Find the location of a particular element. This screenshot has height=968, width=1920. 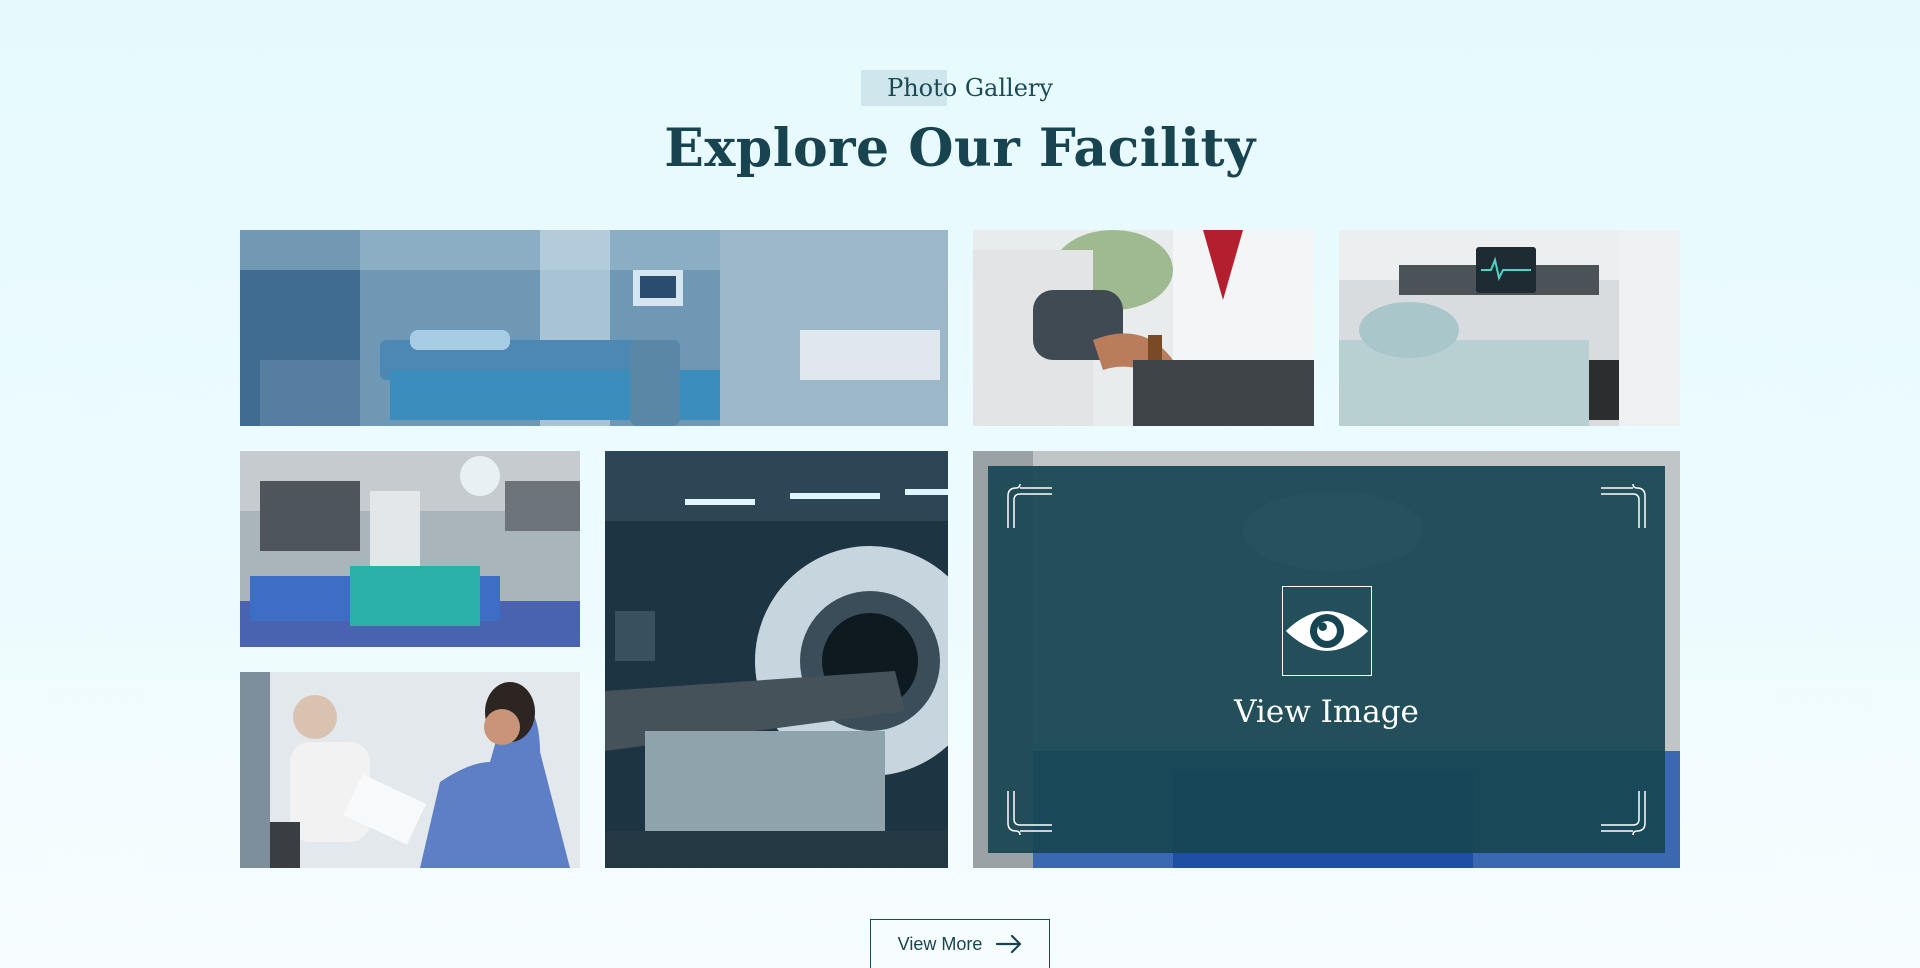

section-title: Explore Our Facility is located at coordinates (960, 148).